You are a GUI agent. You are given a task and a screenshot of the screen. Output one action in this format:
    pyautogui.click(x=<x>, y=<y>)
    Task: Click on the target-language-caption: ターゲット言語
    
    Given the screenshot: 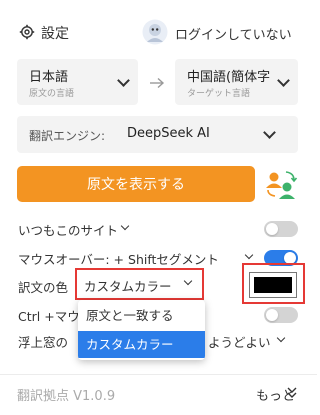 What is the action you would take?
    pyautogui.click(x=219, y=94)
    